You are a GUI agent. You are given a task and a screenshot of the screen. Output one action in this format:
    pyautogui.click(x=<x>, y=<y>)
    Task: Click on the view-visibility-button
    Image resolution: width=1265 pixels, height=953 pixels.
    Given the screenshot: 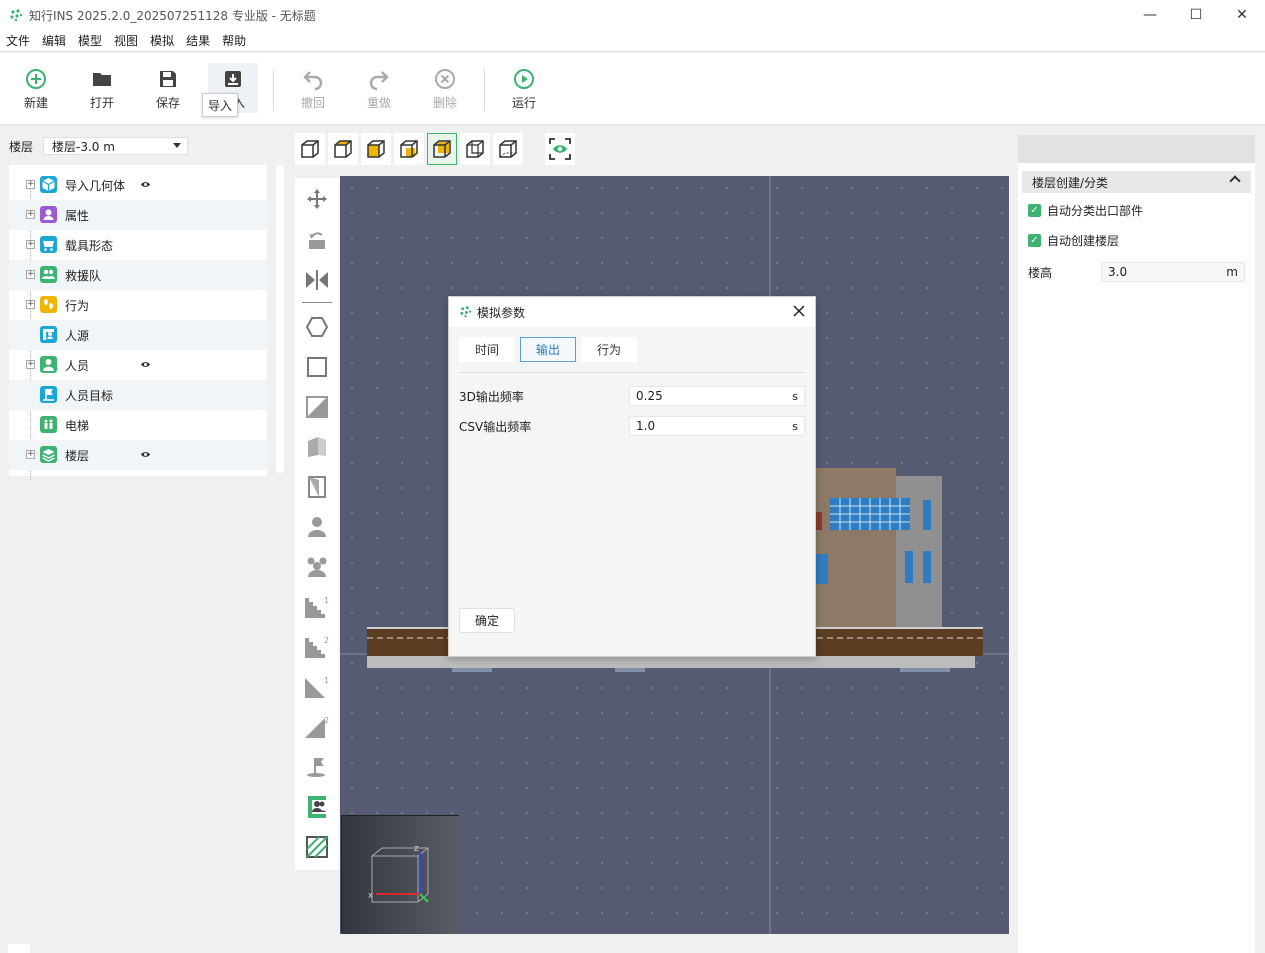 What is the action you would take?
    pyautogui.click(x=560, y=149)
    